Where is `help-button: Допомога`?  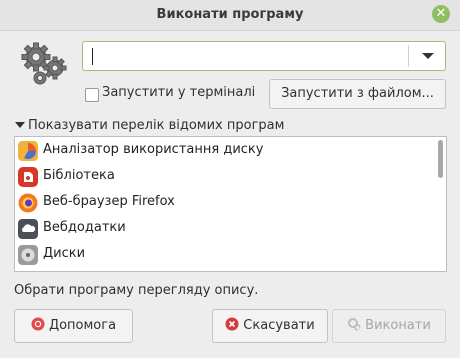
help-button: Допомога is located at coordinates (73, 326).